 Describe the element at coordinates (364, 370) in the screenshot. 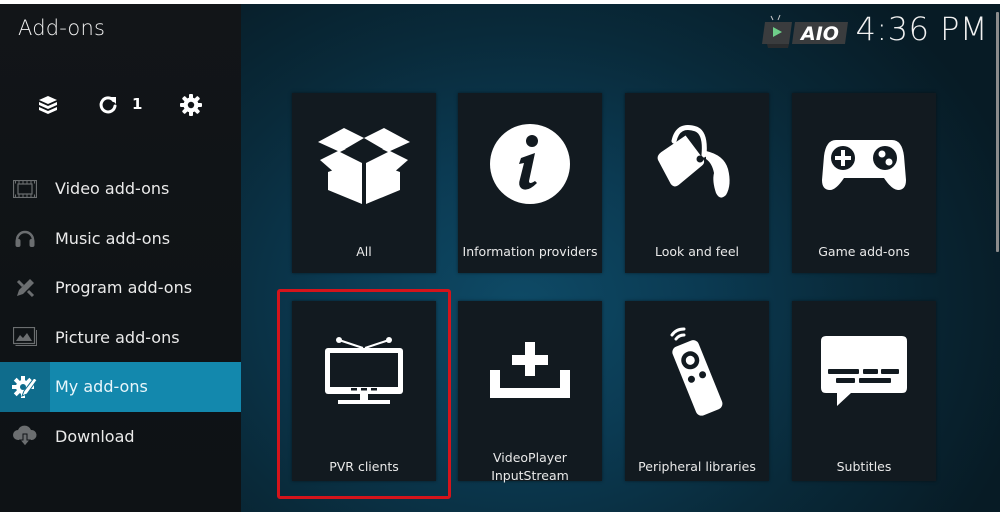

I see `tv-icon` at that location.